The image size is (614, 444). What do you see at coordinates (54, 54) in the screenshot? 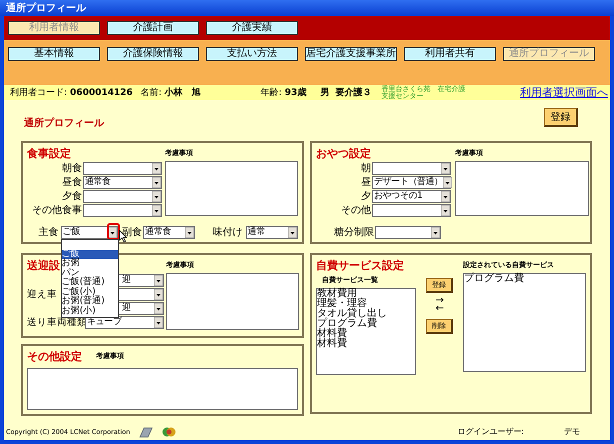
I see `sub-tab: 基本情報` at bounding box center [54, 54].